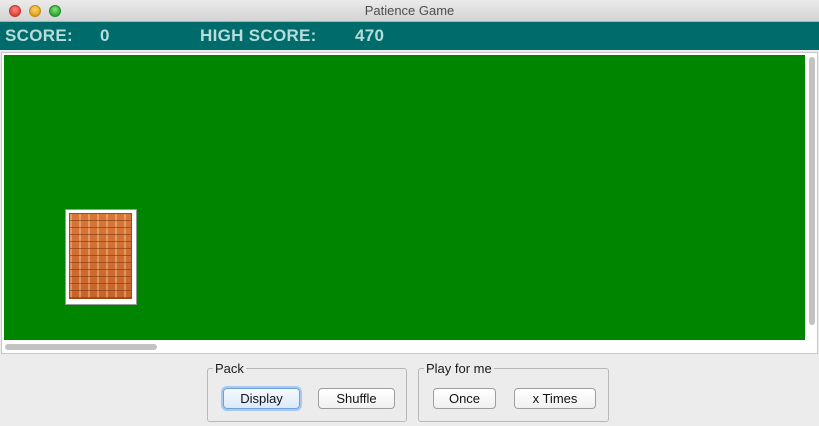 The height and width of the screenshot is (426, 819). What do you see at coordinates (370, 35) in the screenshot?
I see `high-score-value: 470` at bounding box center [370, 35].